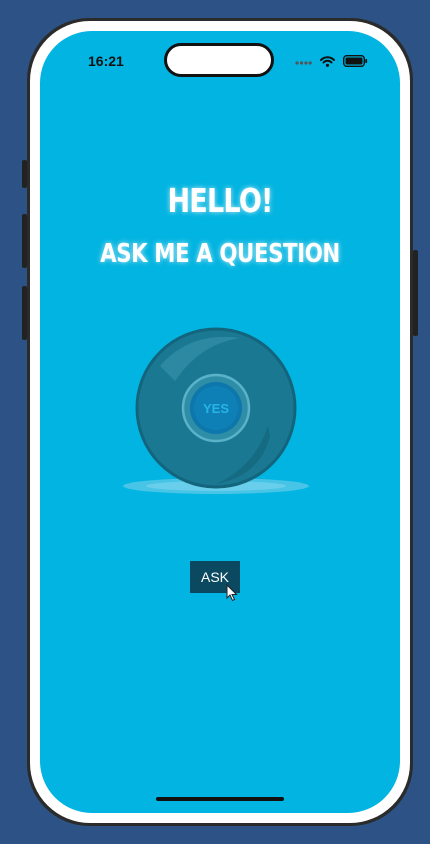  Describe the element at coordinates (24, 174) in the screenshot. I see `mute-switch` at that location.